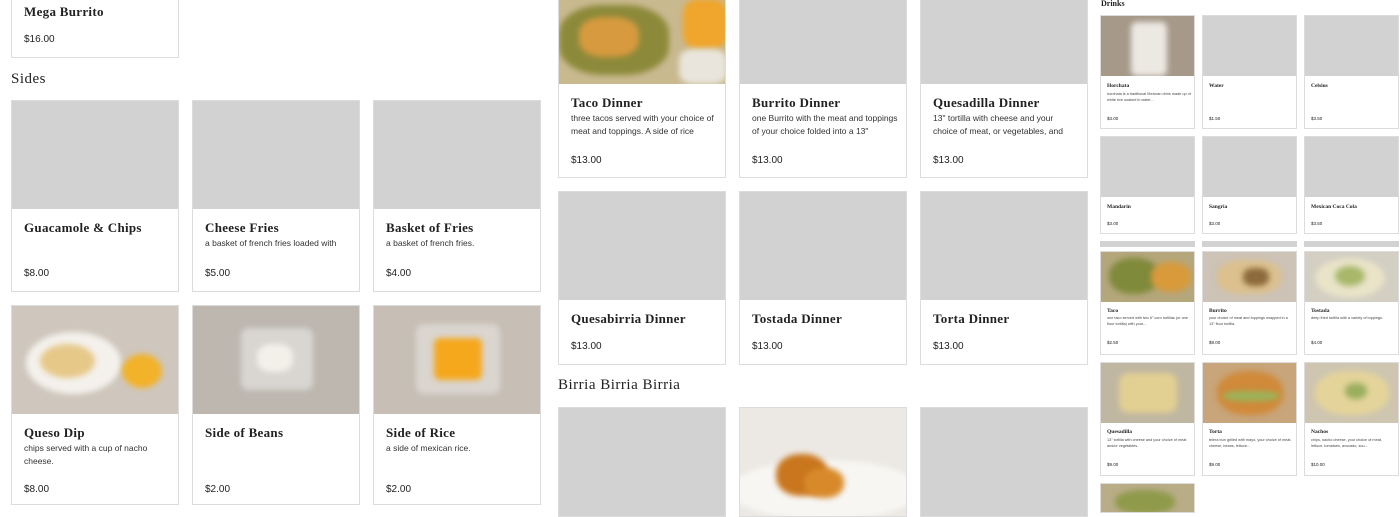 This screenshot has width=1400, height=517. I want to click on item-name: Basket of Fries, so click(430, 227).